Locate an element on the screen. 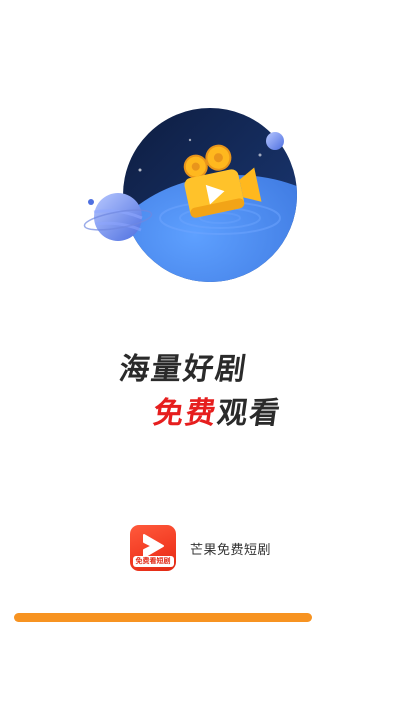 Image resolution: width=400 pixels, height=711 pixels. app-logo-label: 免费看短剧 is located at coordinates (153, 561).